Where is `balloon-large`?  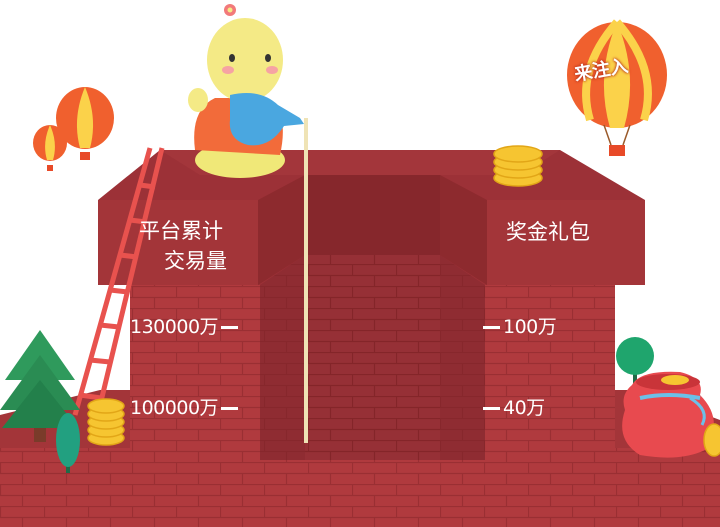
balloon-large is located at coordinates (617, 87).